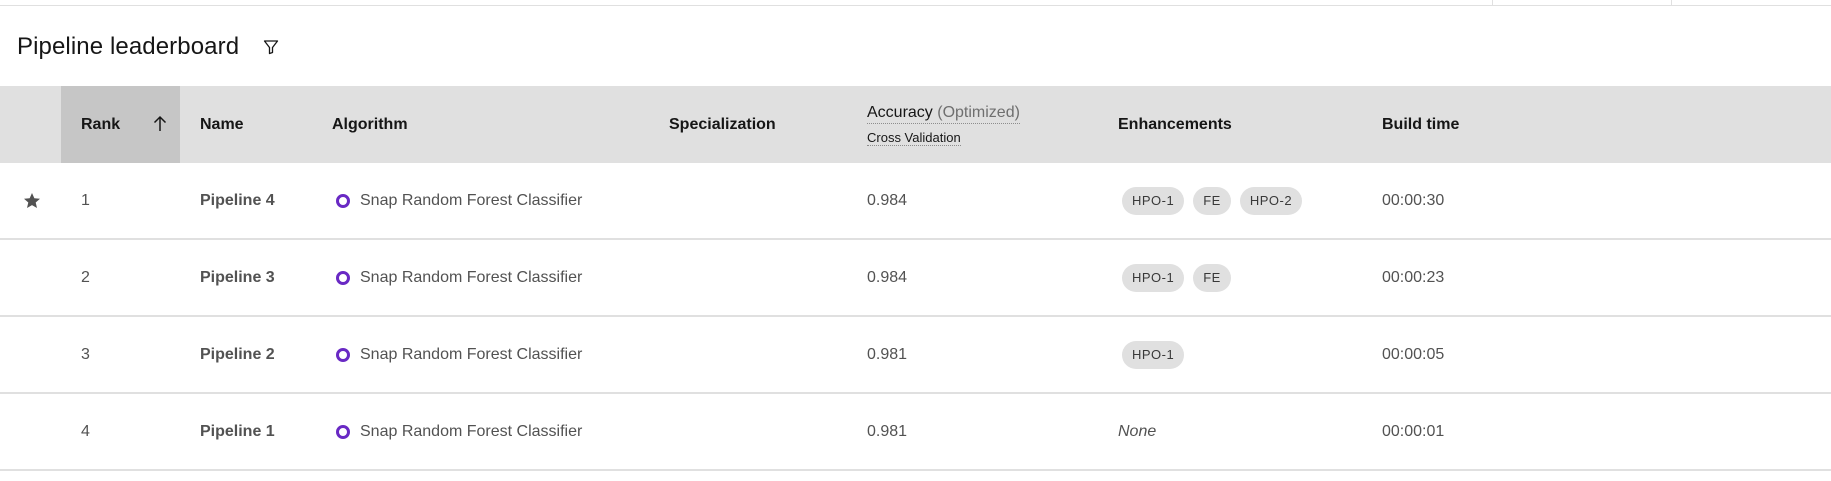  I want to click on column-header-algorithm: Algorithm, so click(370, 124).